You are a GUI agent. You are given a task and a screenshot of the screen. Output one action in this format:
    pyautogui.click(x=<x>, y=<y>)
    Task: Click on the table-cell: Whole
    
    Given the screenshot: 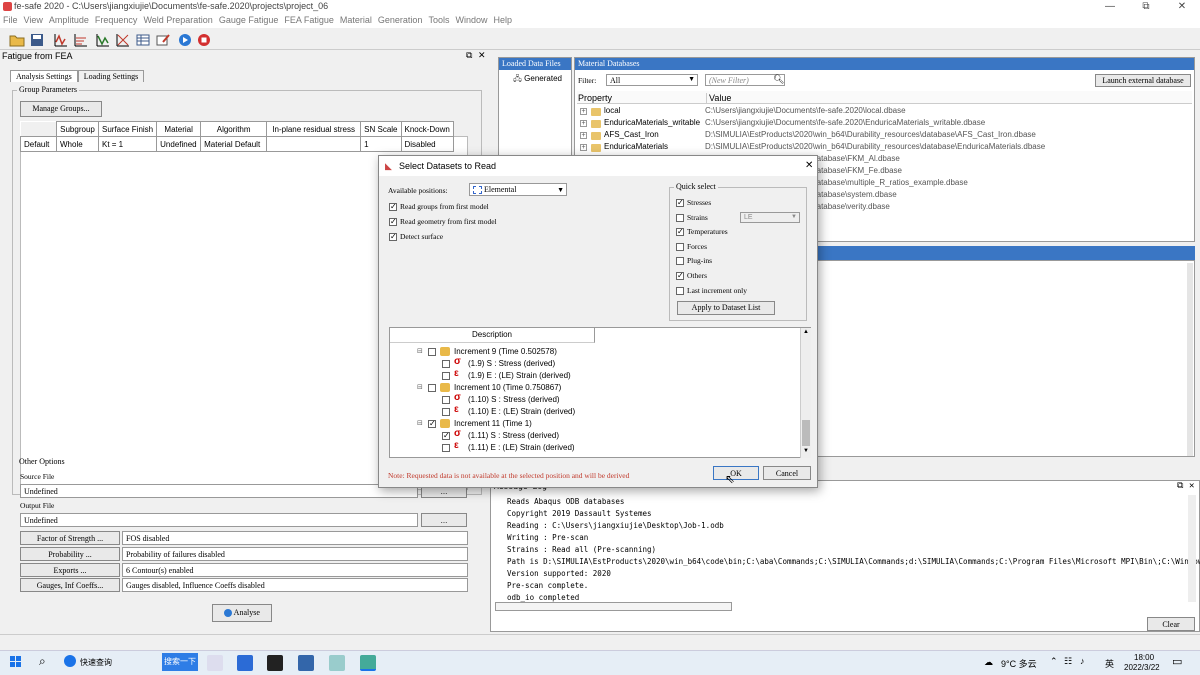 What is the action you would take?
    pyautogui.click(x=77, y=144)
    